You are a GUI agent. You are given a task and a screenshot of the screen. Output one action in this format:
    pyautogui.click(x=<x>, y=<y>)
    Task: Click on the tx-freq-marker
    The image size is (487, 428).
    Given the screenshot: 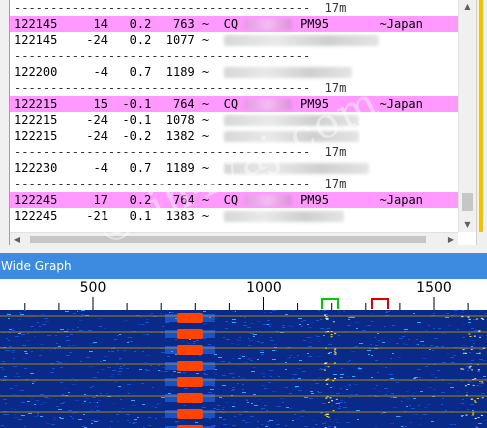 What is the action you would take?
    pyautogui.click(x=380, y=303)
    